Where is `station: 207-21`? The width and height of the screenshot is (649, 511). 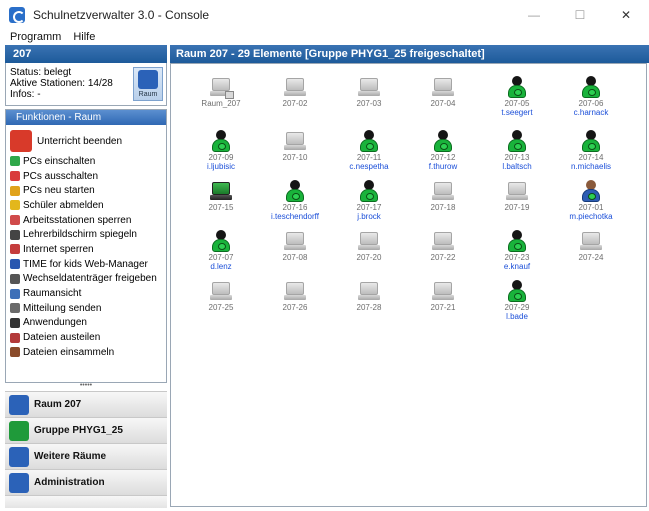
station: 207-21 is located at coordinates (443, 296).